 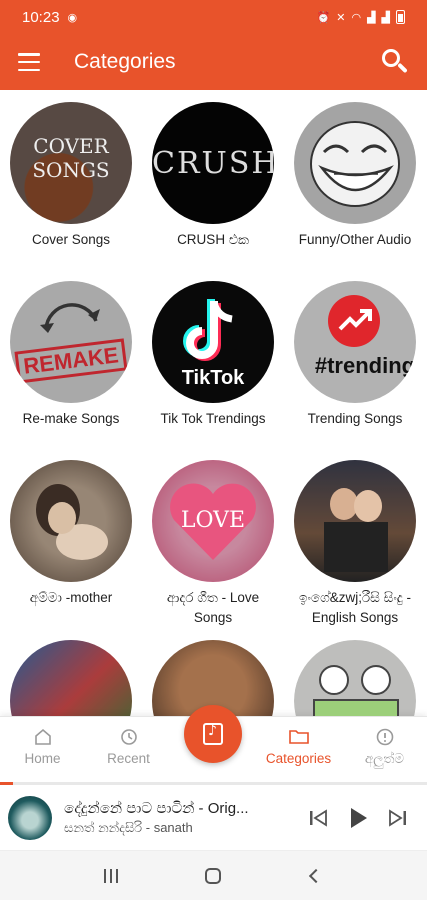 What do you see at coordinates (355, 239) in the screenshot?
I see `category-label: Funny/Other Audio` at bounding box center [355, 239].